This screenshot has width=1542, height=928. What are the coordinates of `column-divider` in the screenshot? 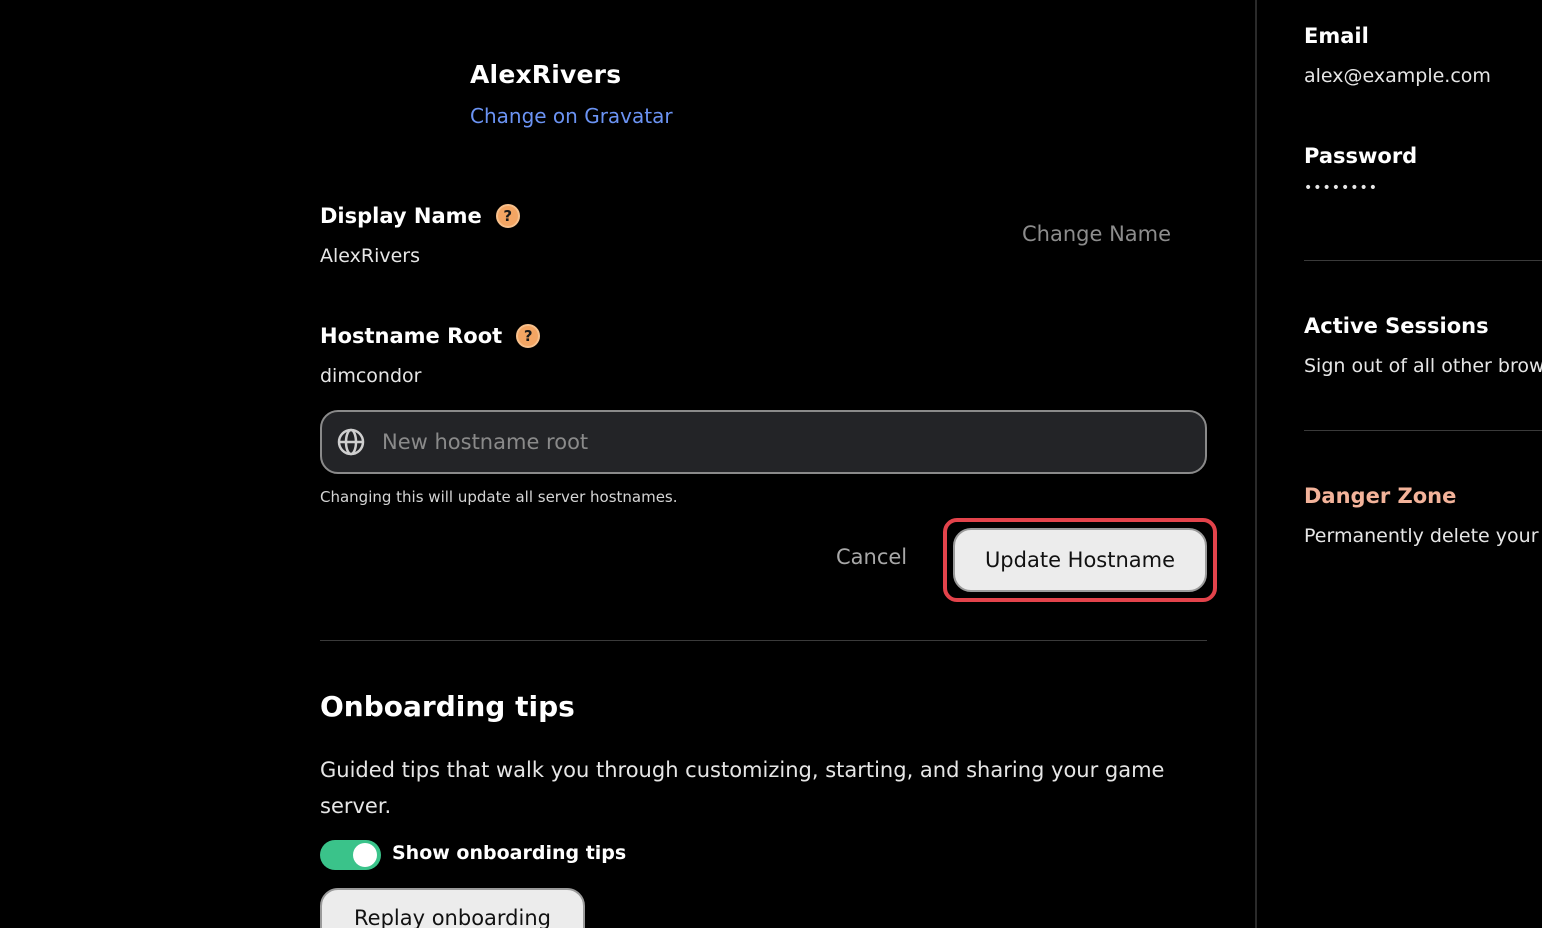 It's located at (1256, 464).